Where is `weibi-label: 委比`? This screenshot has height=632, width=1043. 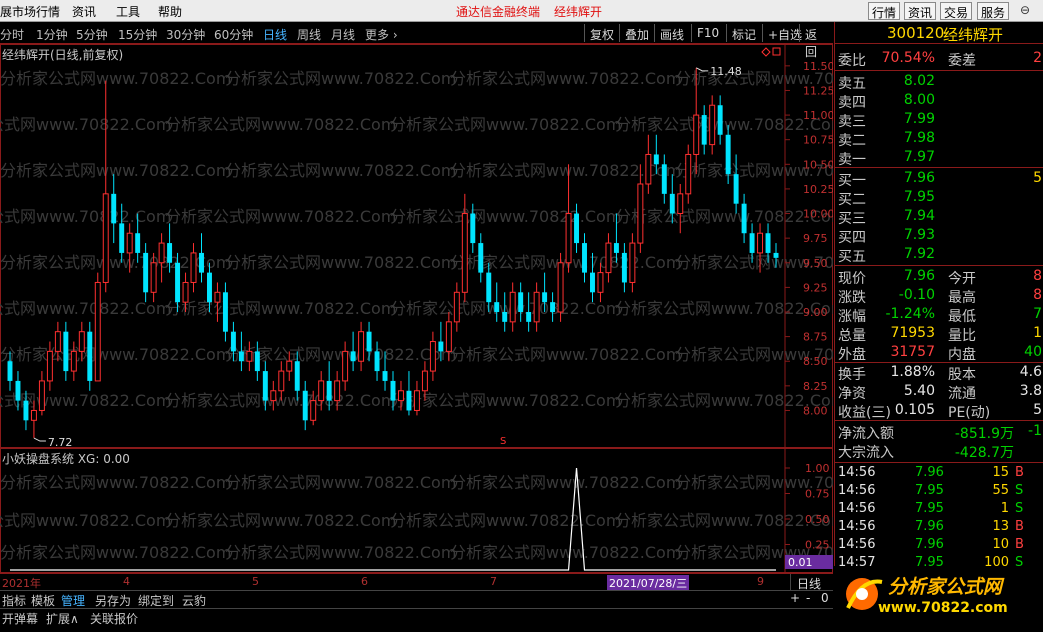 weibi-label: 委比 is located at coordinates (852, 61).